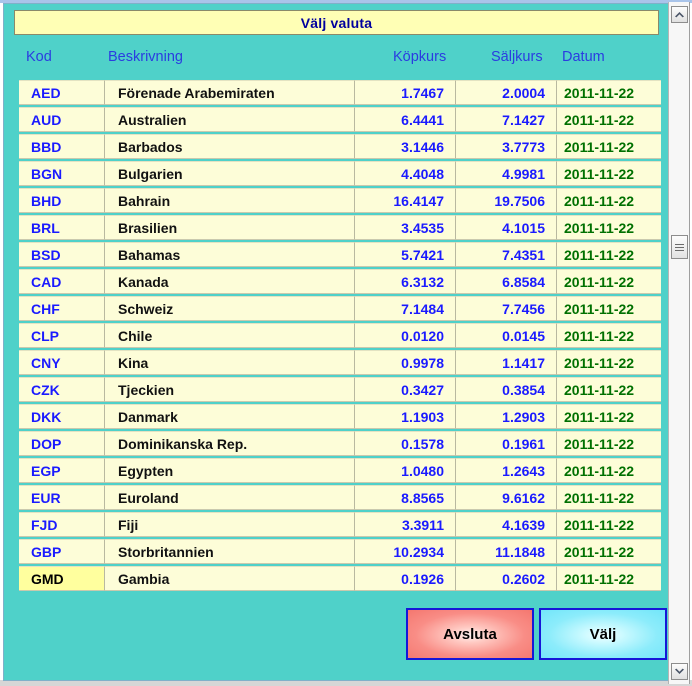  I want to click on cell-buy-rate: 4.4048, so click(404, 173).